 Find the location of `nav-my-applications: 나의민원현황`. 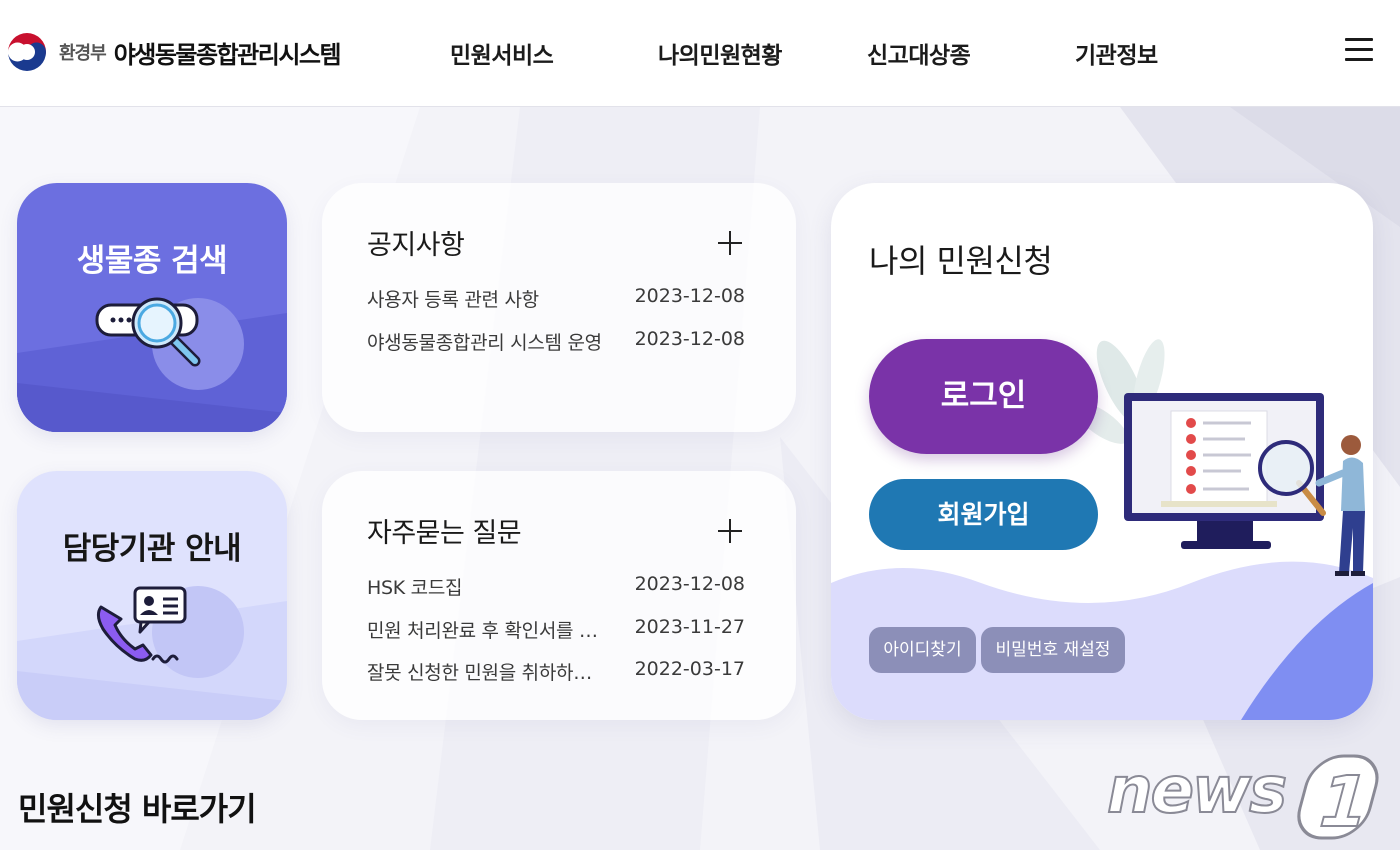

nav-my-applications: 나의민원현황 is located at coordinates (720, 53).